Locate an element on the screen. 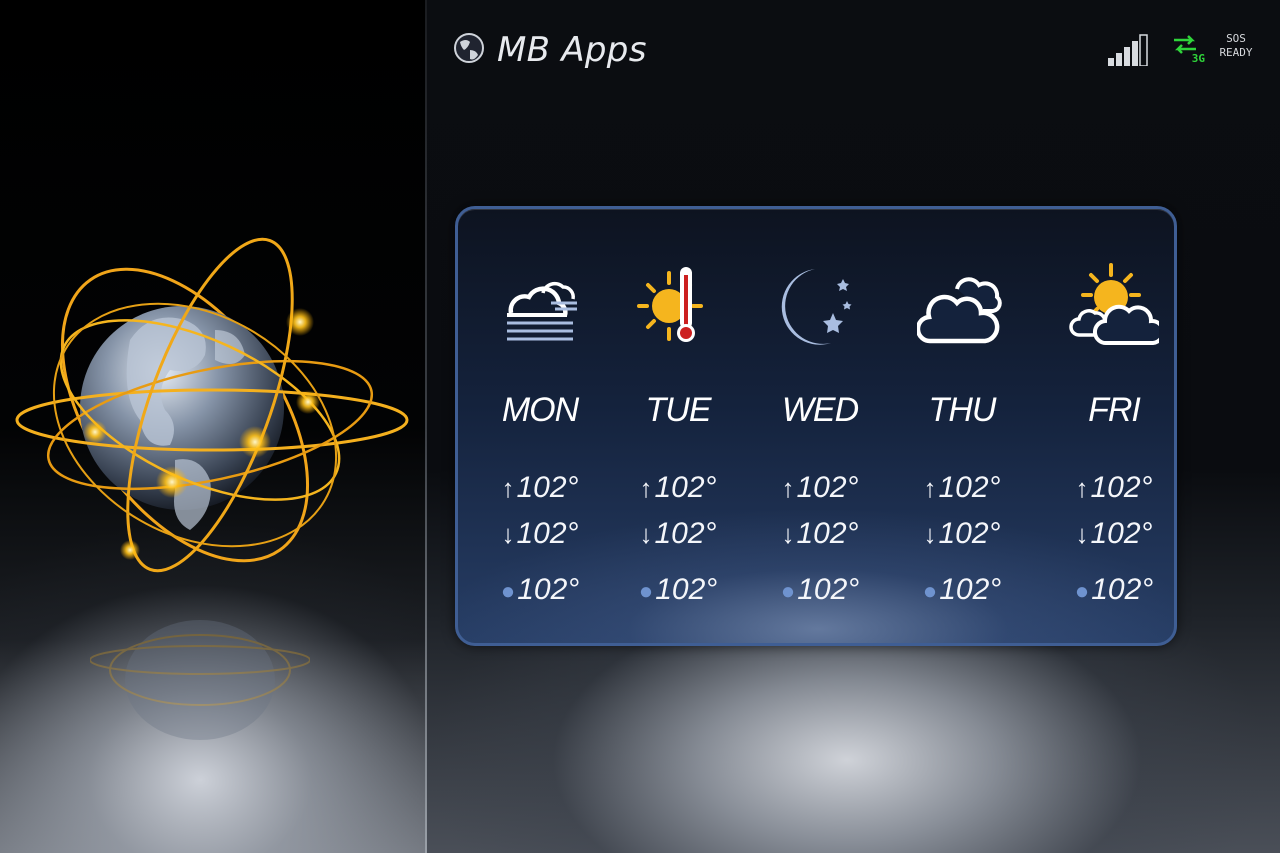 This screenshot has height=853, width=1280. forecast-day-wed: WED ↑102° ↓102° ●102° is located at coordinates (820, 426).